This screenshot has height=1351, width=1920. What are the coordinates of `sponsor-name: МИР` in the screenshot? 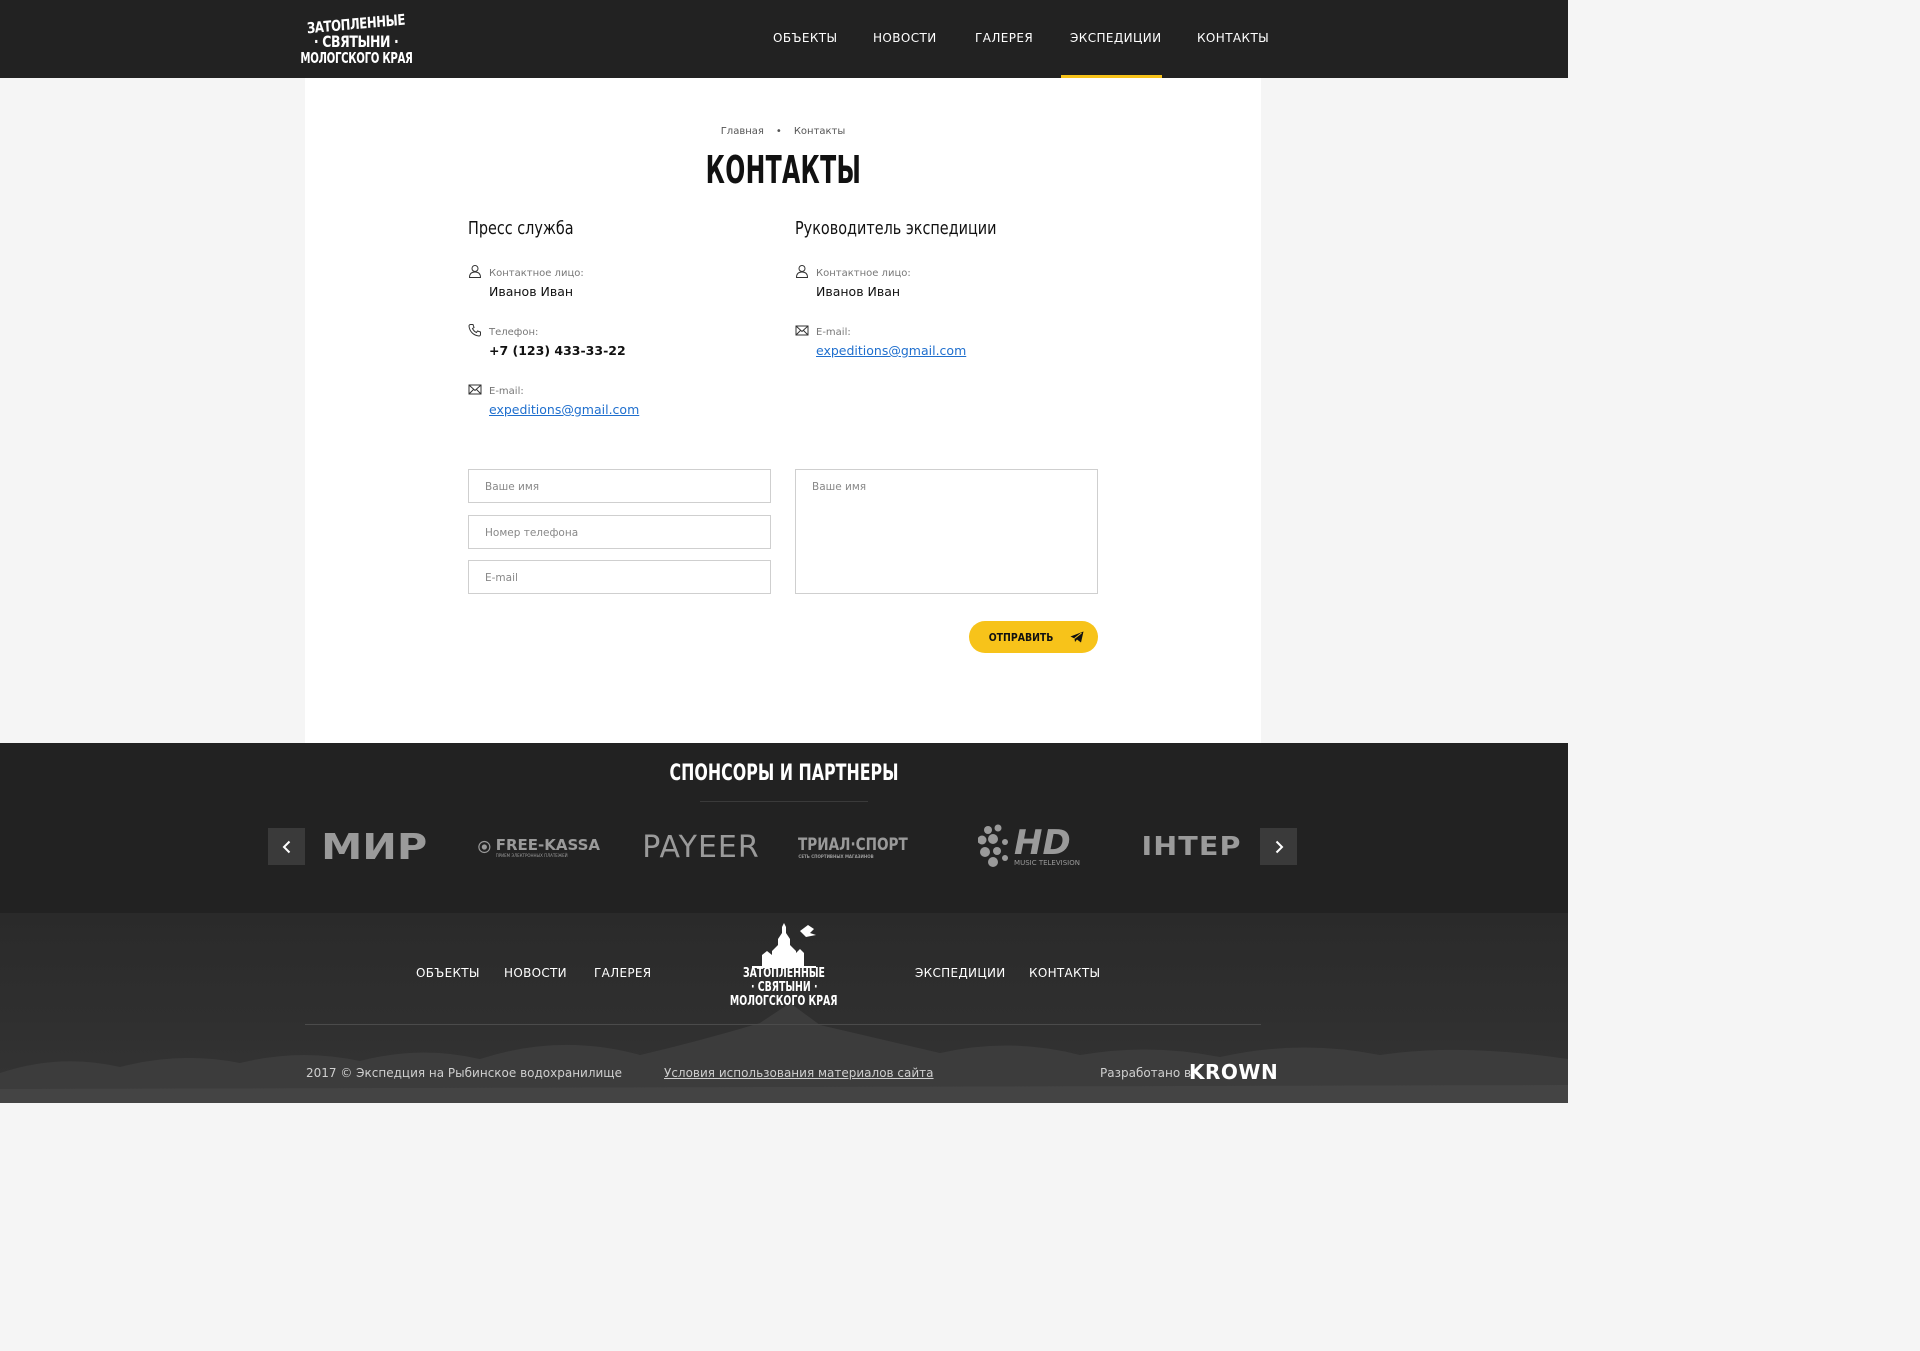 It's located at (374, 847).